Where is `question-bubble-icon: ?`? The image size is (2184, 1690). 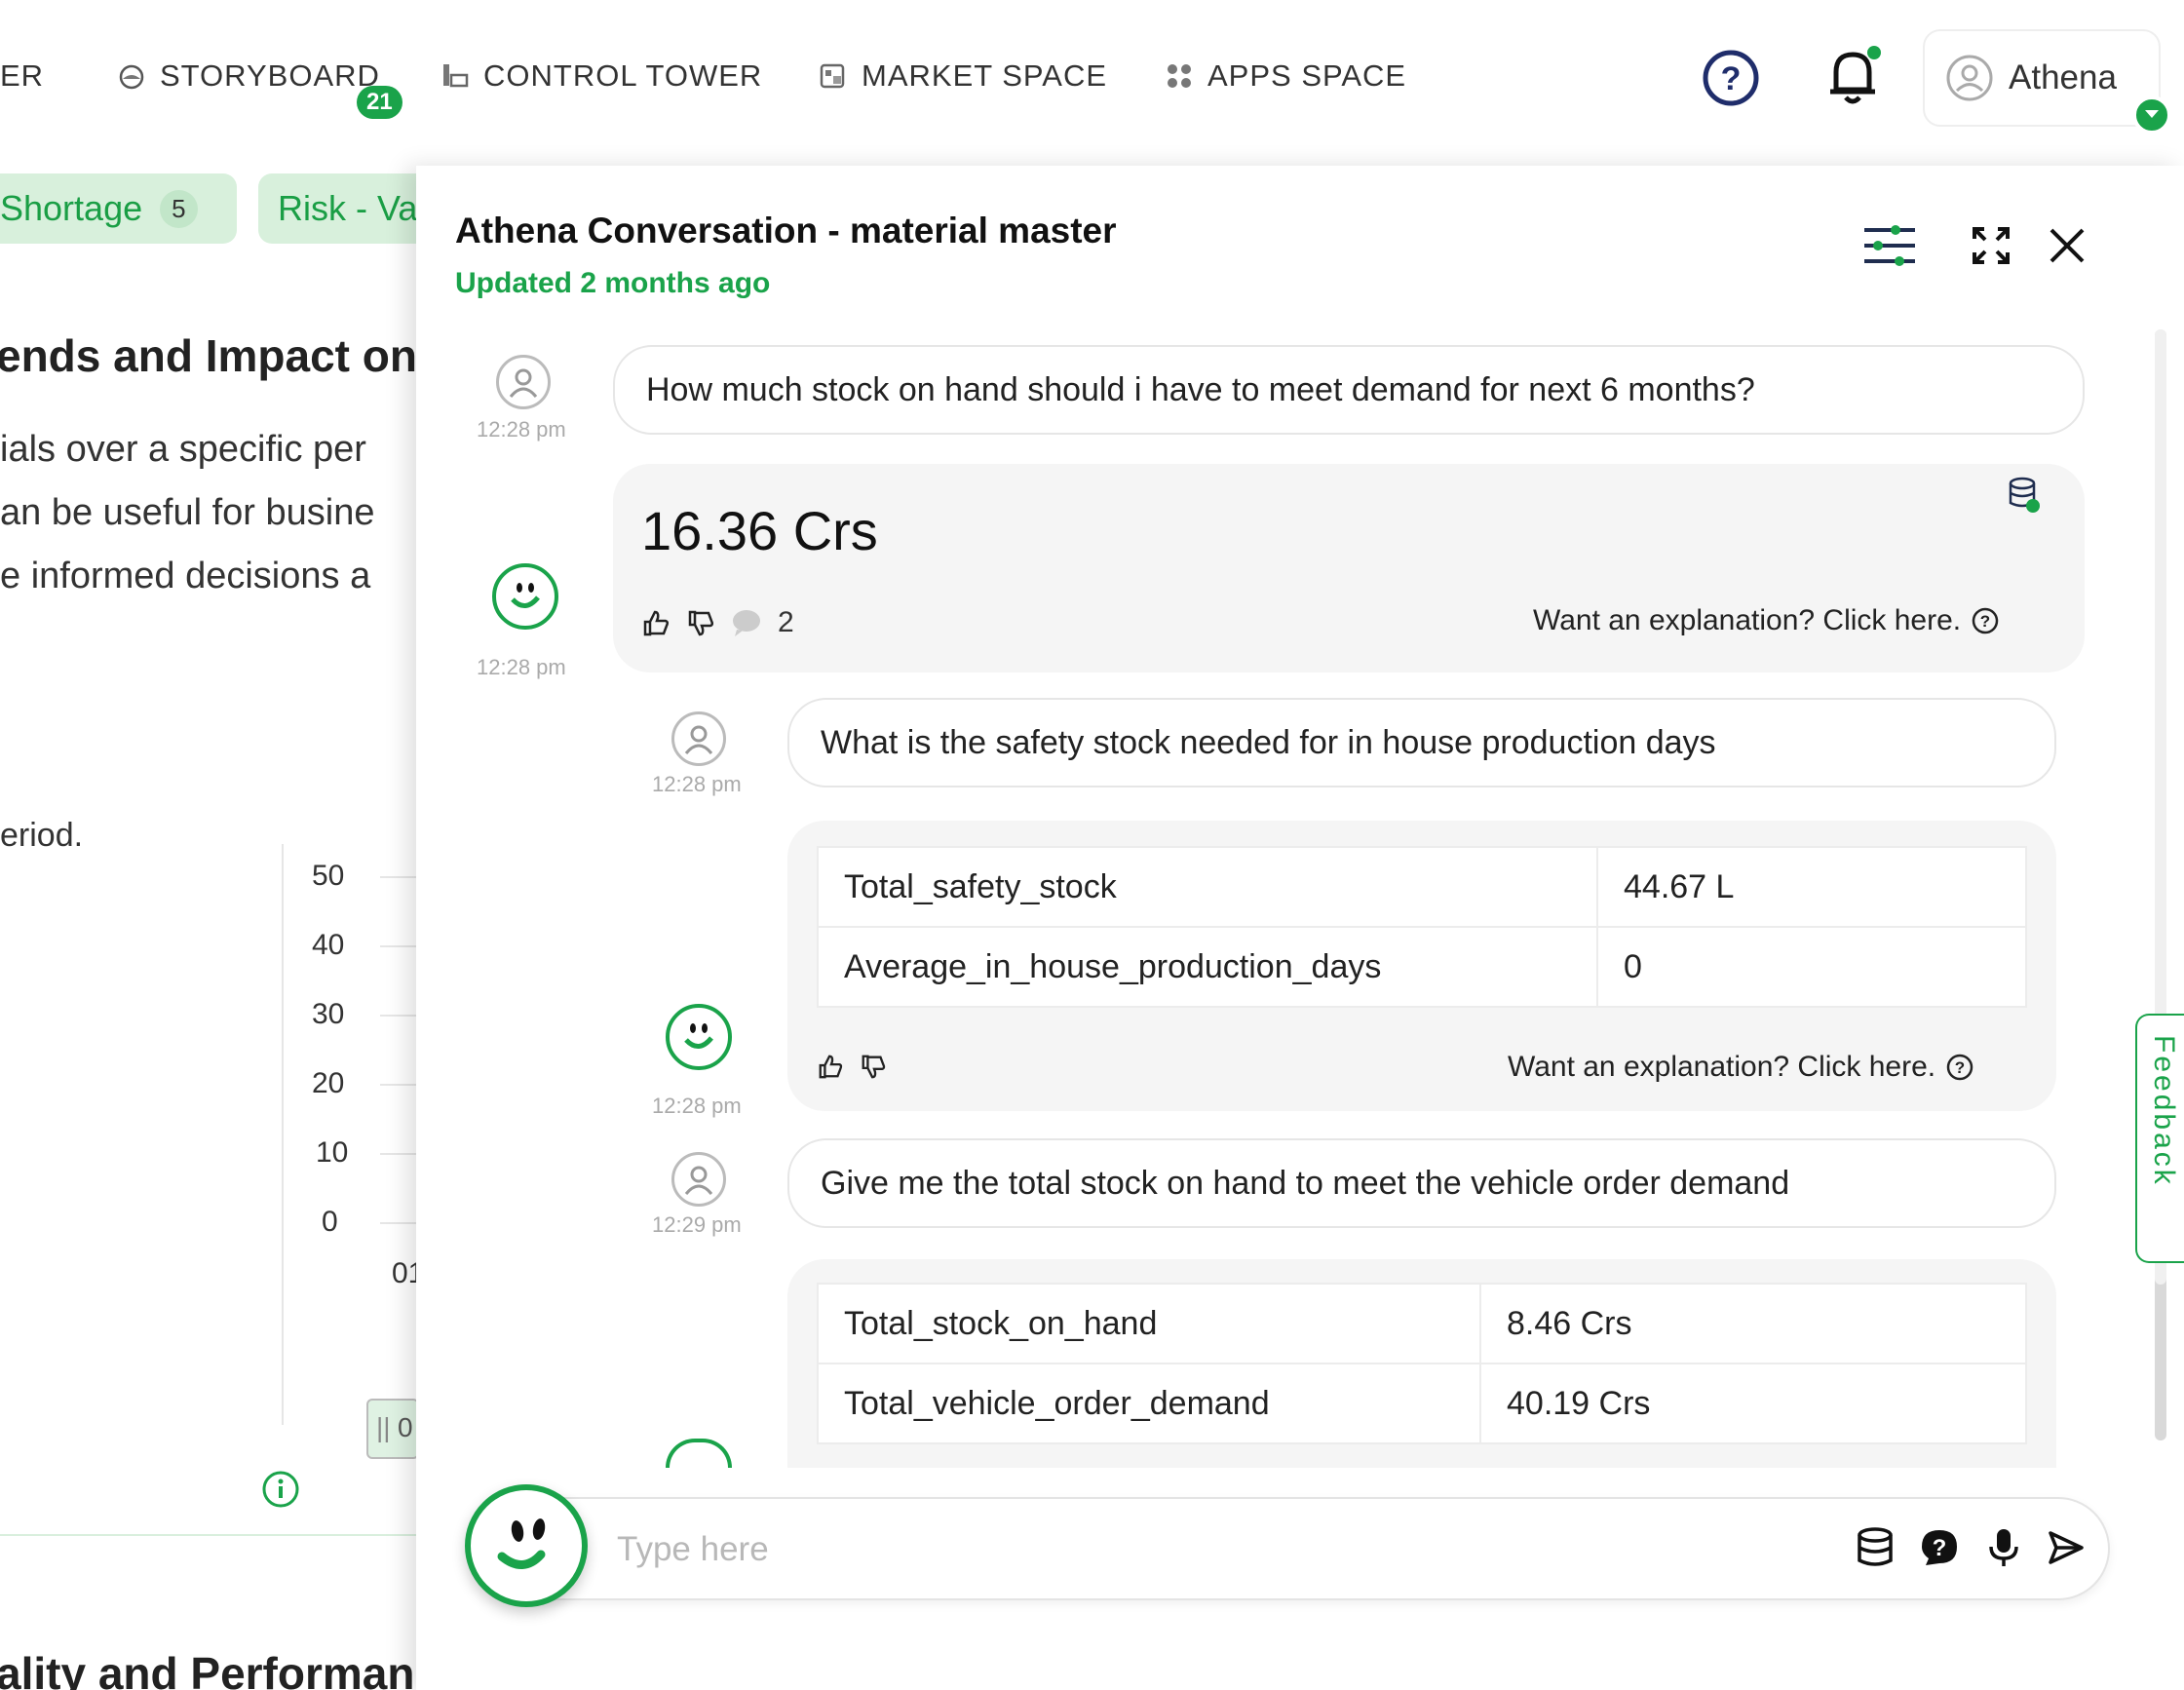 question-bubble-icon: ? is located at coordinates (1939, 1547).